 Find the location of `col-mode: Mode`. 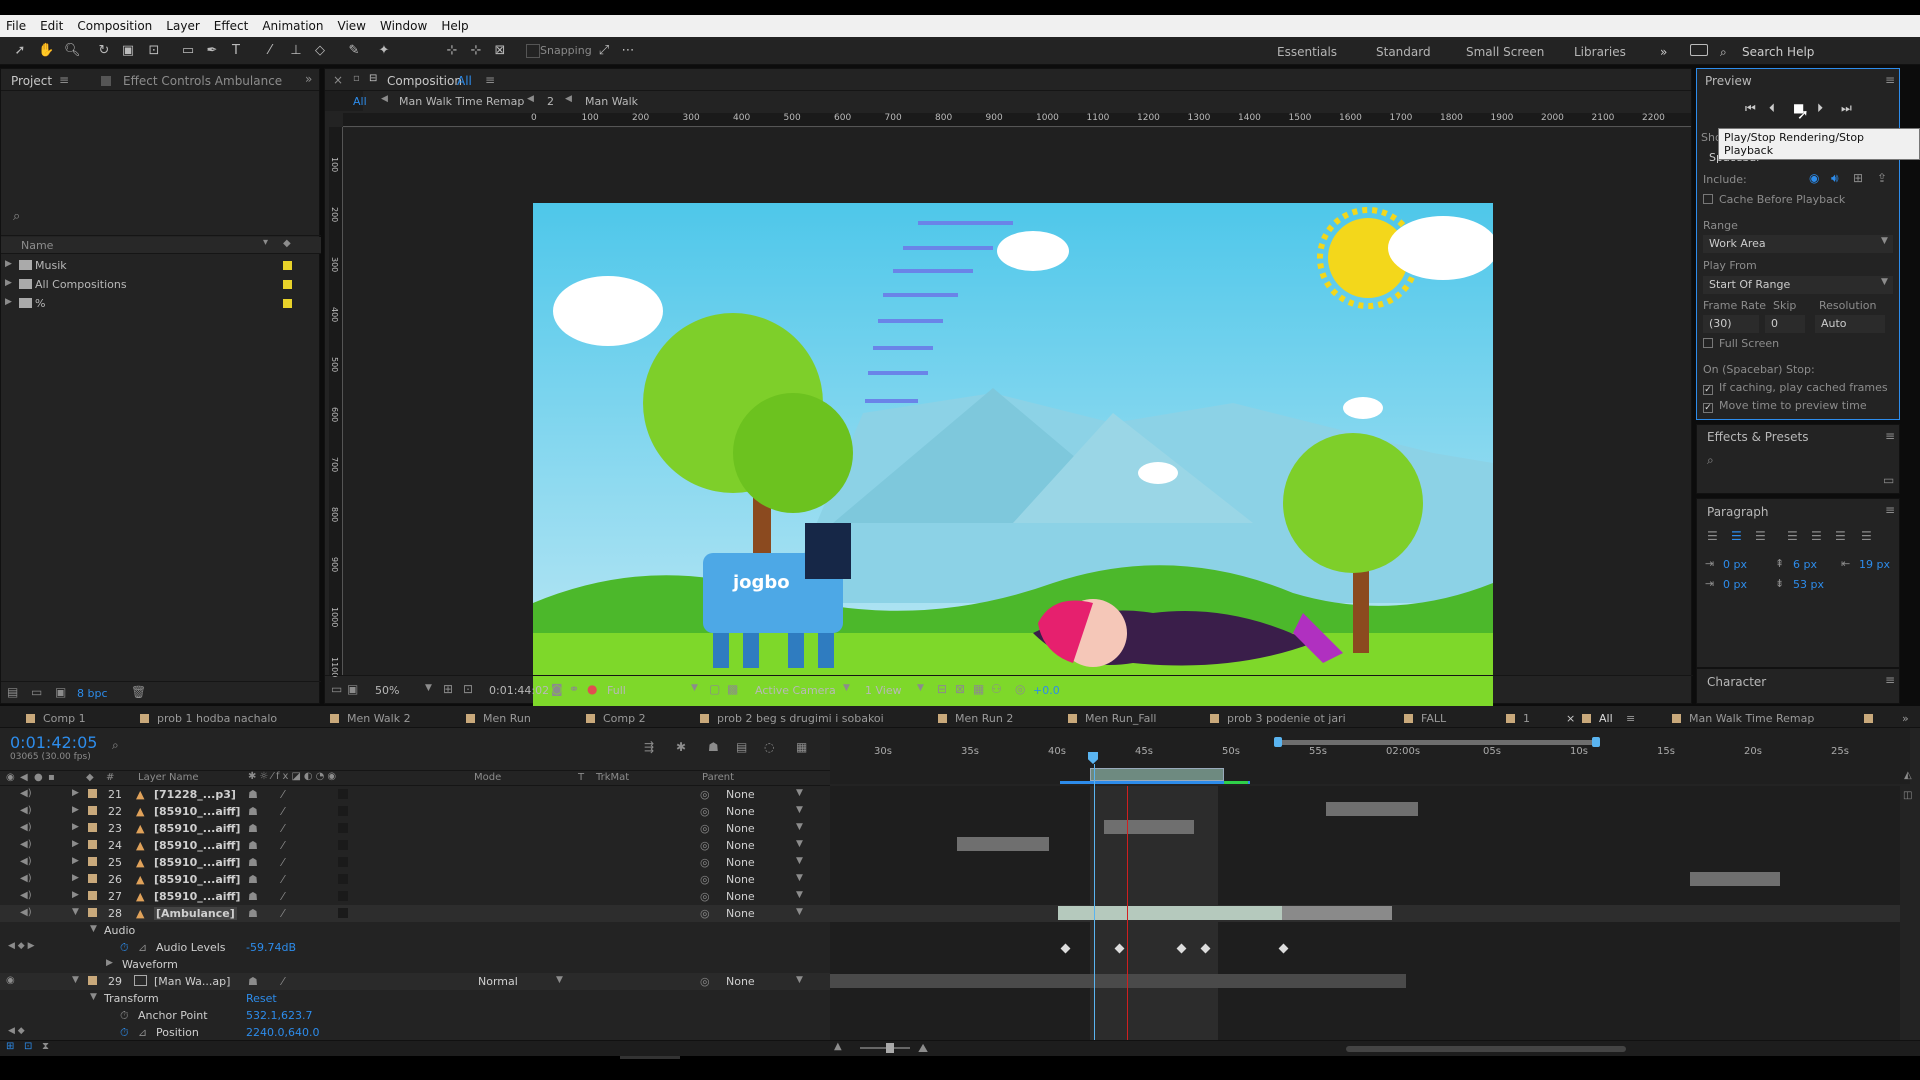

col-mode: Mode is located at coordinates (487, 777).